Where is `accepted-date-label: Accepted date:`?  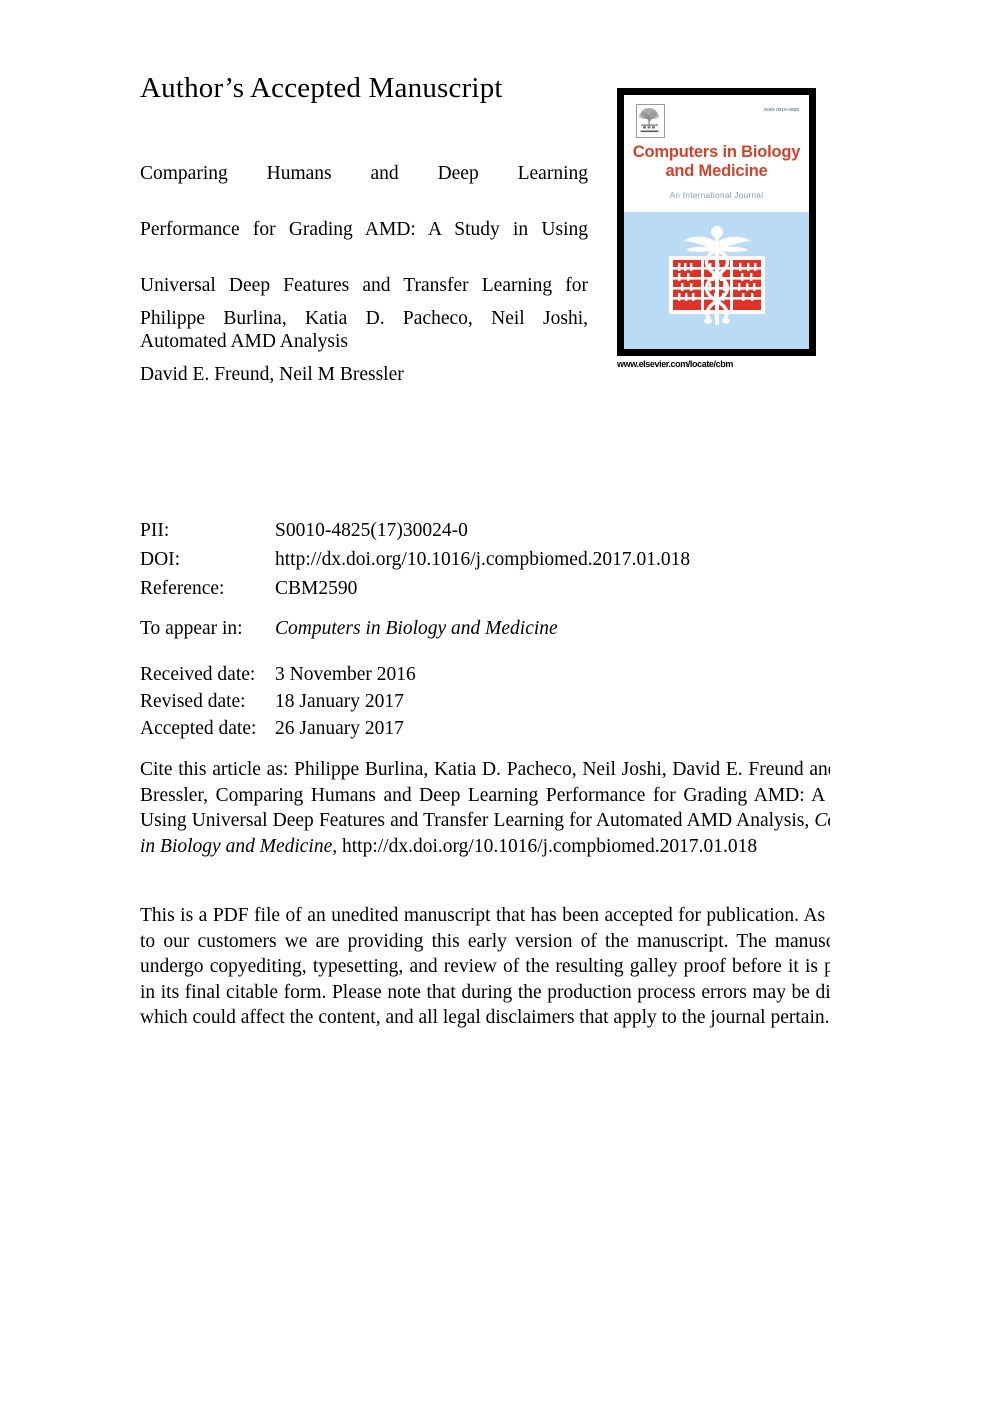
accepted-date-label: Accepted date: is located at coordinates (198, 728).